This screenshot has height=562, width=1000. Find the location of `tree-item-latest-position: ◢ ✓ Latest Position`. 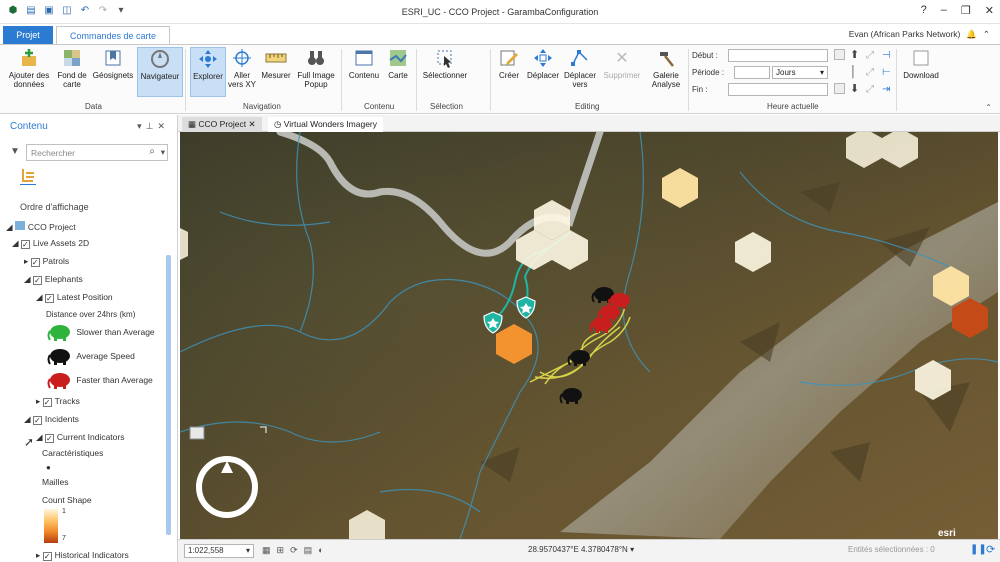

tree-item-latest-position: ◢ ✓ Latest Position is located at coordinates (74, 297).